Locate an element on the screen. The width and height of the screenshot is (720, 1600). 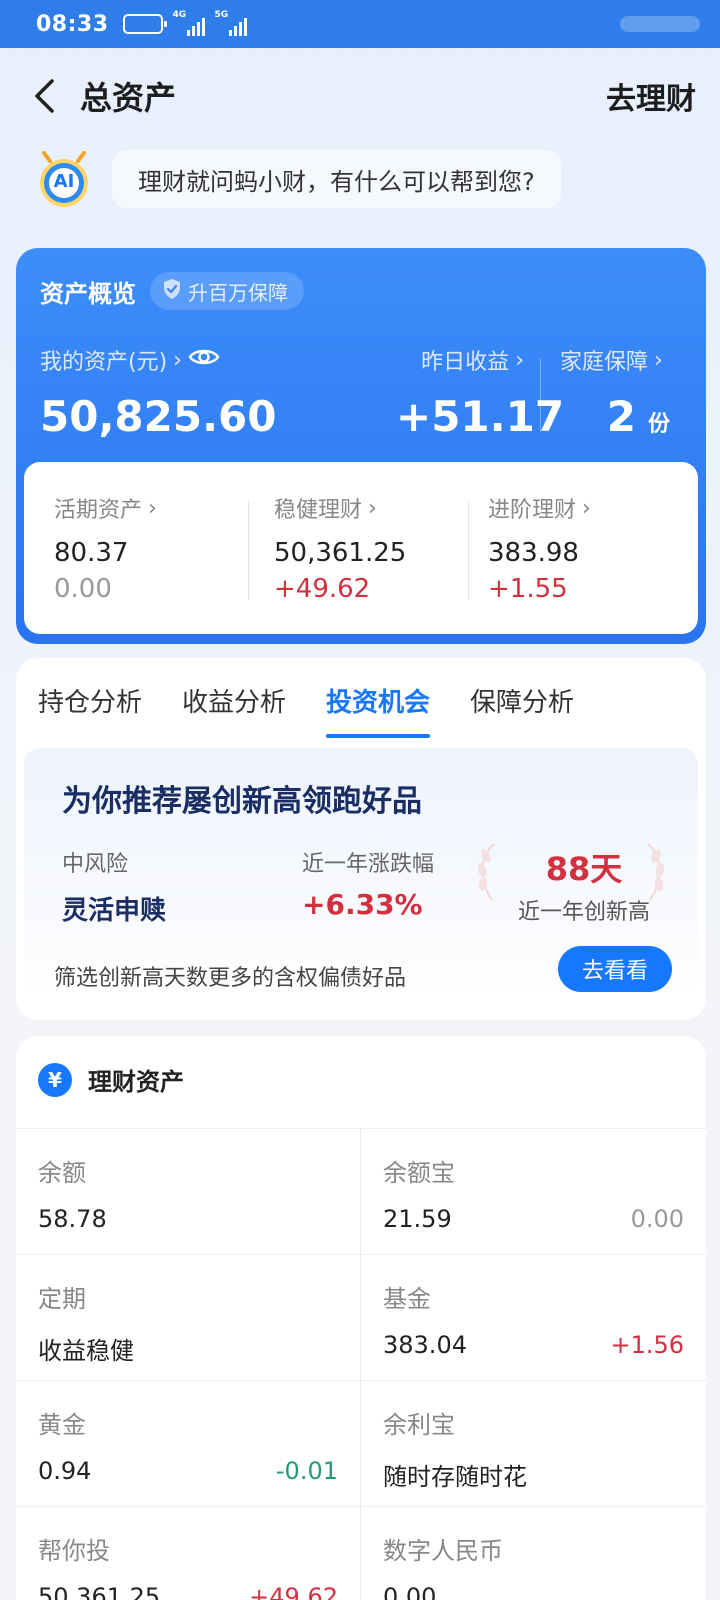
overview-title: 资产概览 is located at coordinates (88, 293).